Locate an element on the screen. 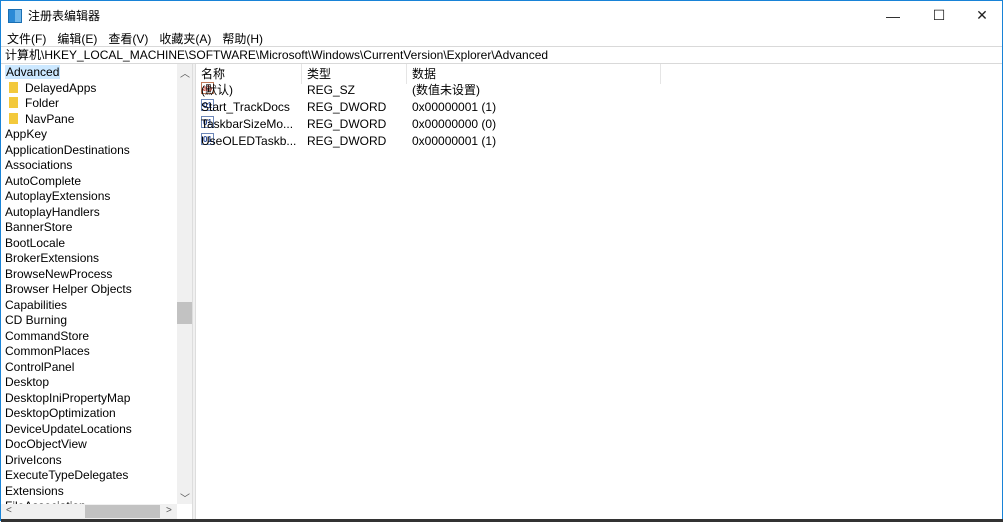 This screenshot has height=522, width=1003. tree-item-label: BannerStore is located at coordinates (39, 227).